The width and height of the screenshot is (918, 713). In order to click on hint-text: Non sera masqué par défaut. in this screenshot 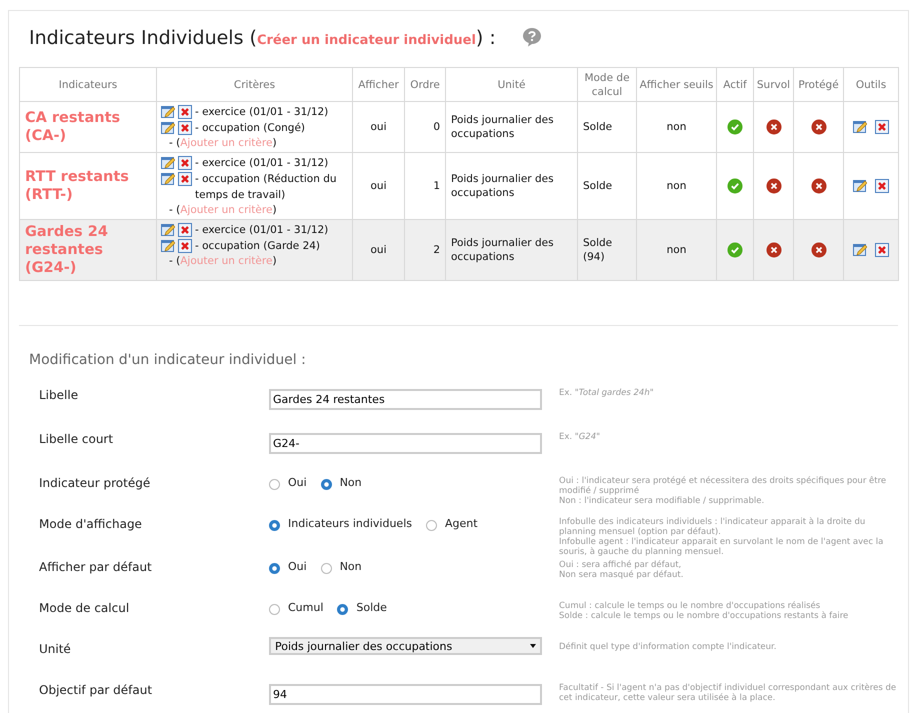, I will do `click(621, 575)`.